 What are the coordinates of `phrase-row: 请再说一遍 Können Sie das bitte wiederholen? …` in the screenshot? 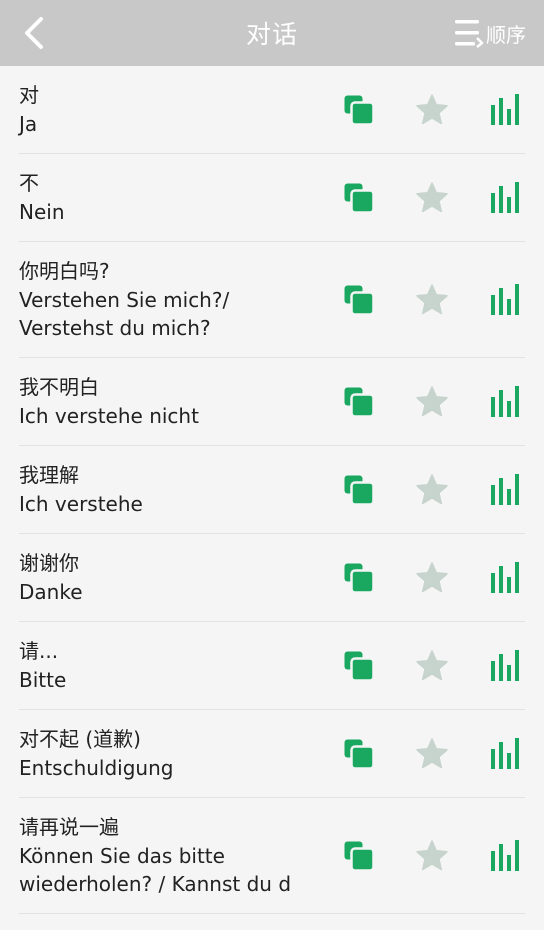 It's located at (272, 856).